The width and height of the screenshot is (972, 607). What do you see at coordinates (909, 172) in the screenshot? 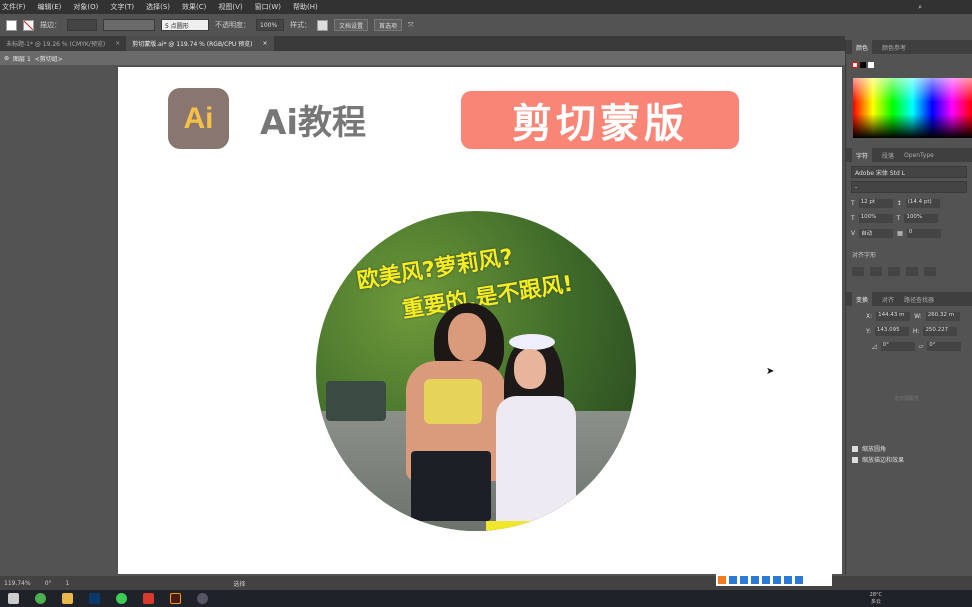
I see `font-family-select: Adobe 宋体 Std L` at bounding box center [909, 172].